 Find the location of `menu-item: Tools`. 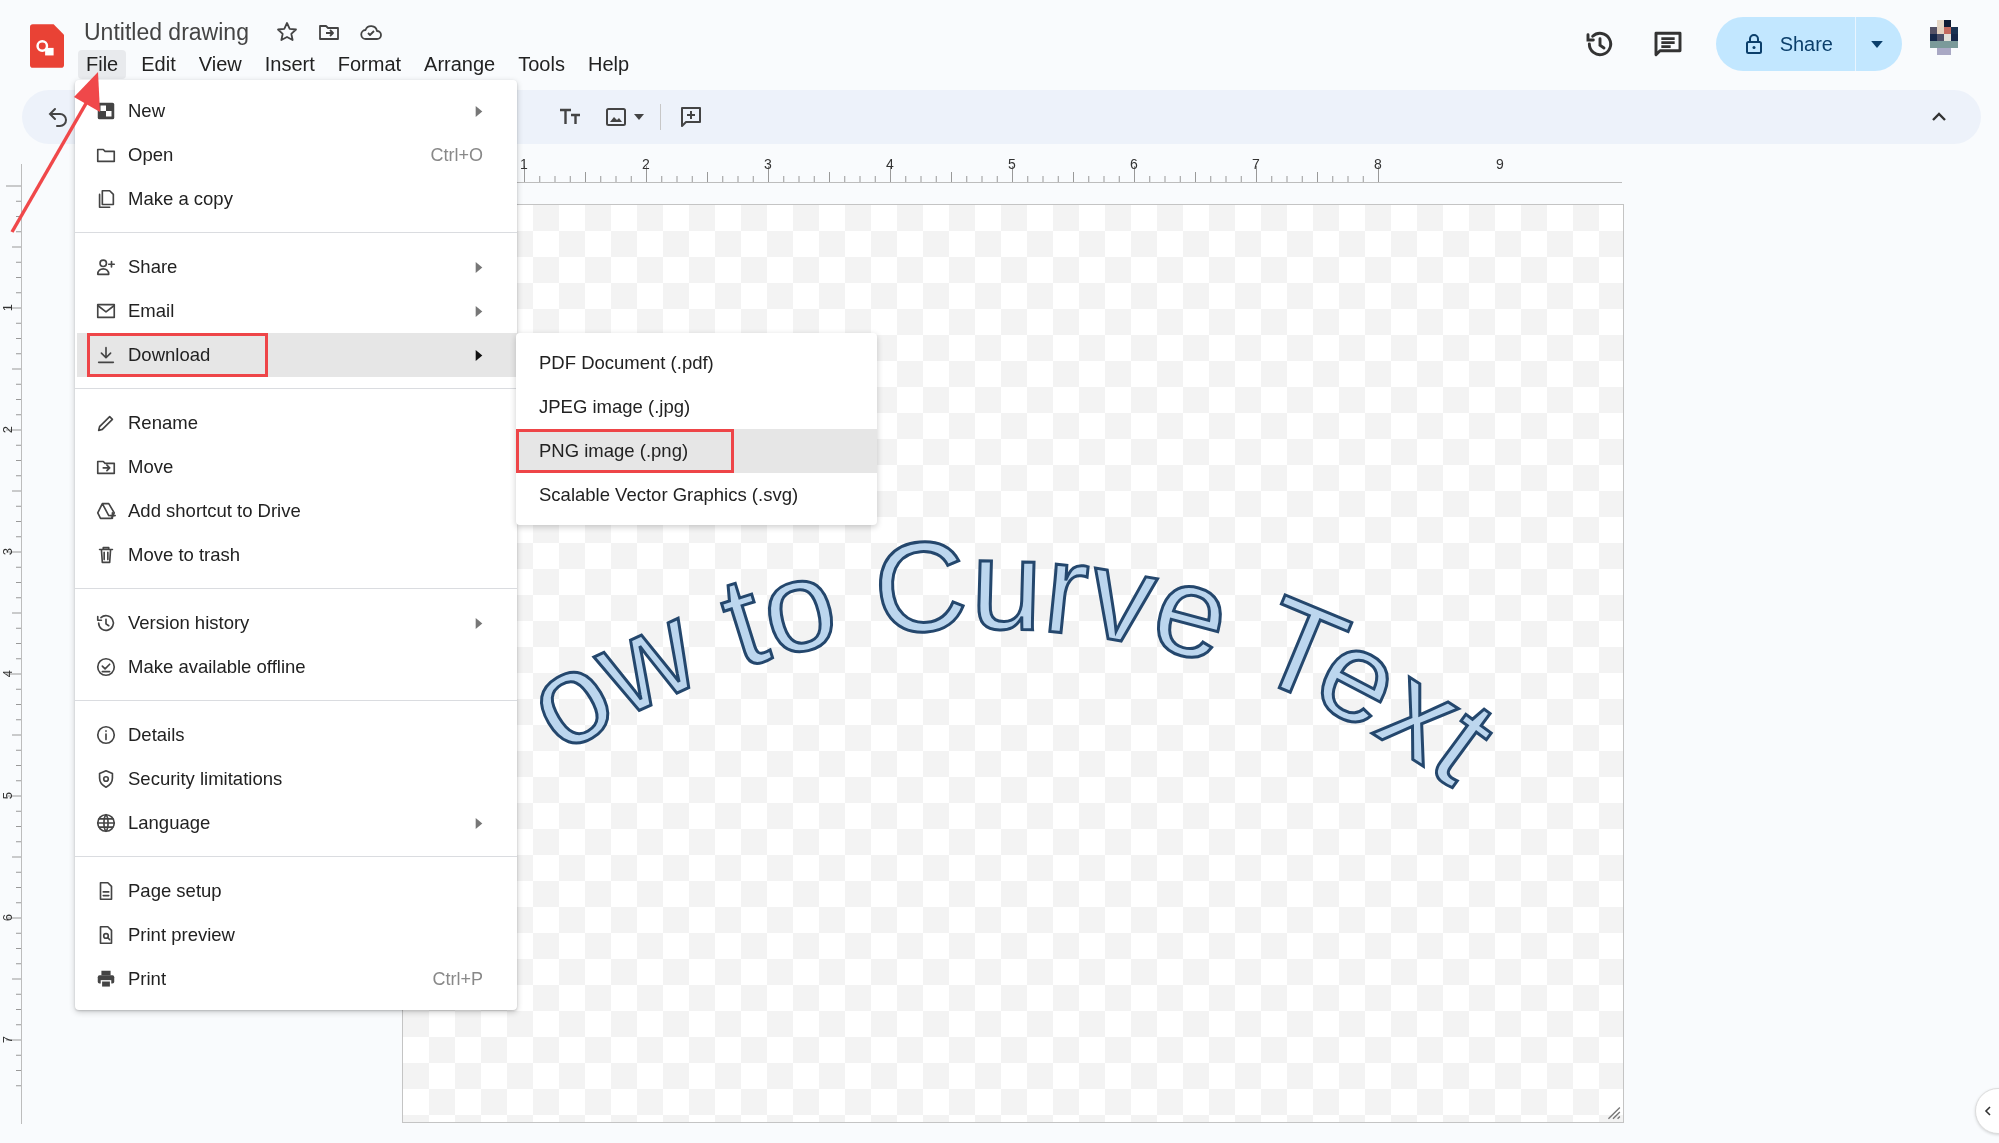

menu-item: Tools is located at coordinates (541, 64).